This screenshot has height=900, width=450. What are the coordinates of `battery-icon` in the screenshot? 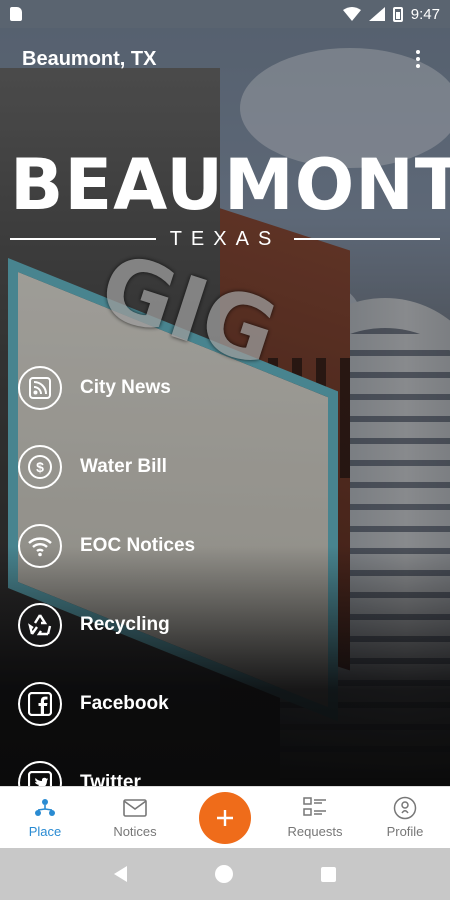 It's located at (397, 14).